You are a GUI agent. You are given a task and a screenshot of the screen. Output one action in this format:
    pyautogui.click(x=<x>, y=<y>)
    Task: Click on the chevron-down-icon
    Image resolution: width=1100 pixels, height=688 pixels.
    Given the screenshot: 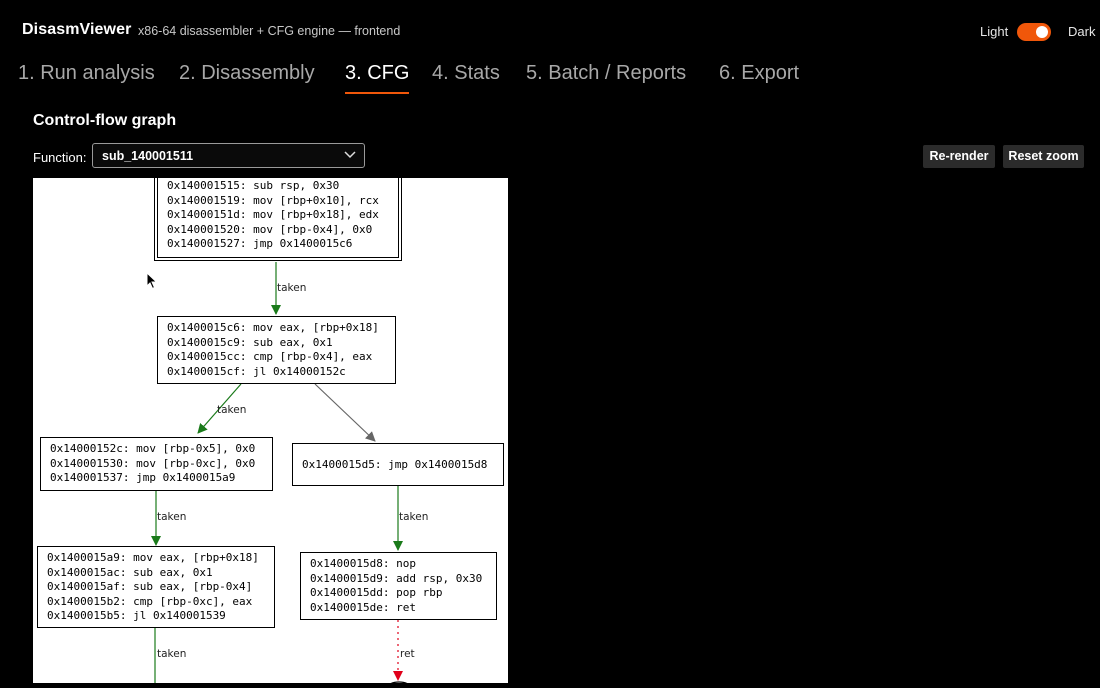 What is the action you would take?
    pyautogui.click(x=350, y=155)
    